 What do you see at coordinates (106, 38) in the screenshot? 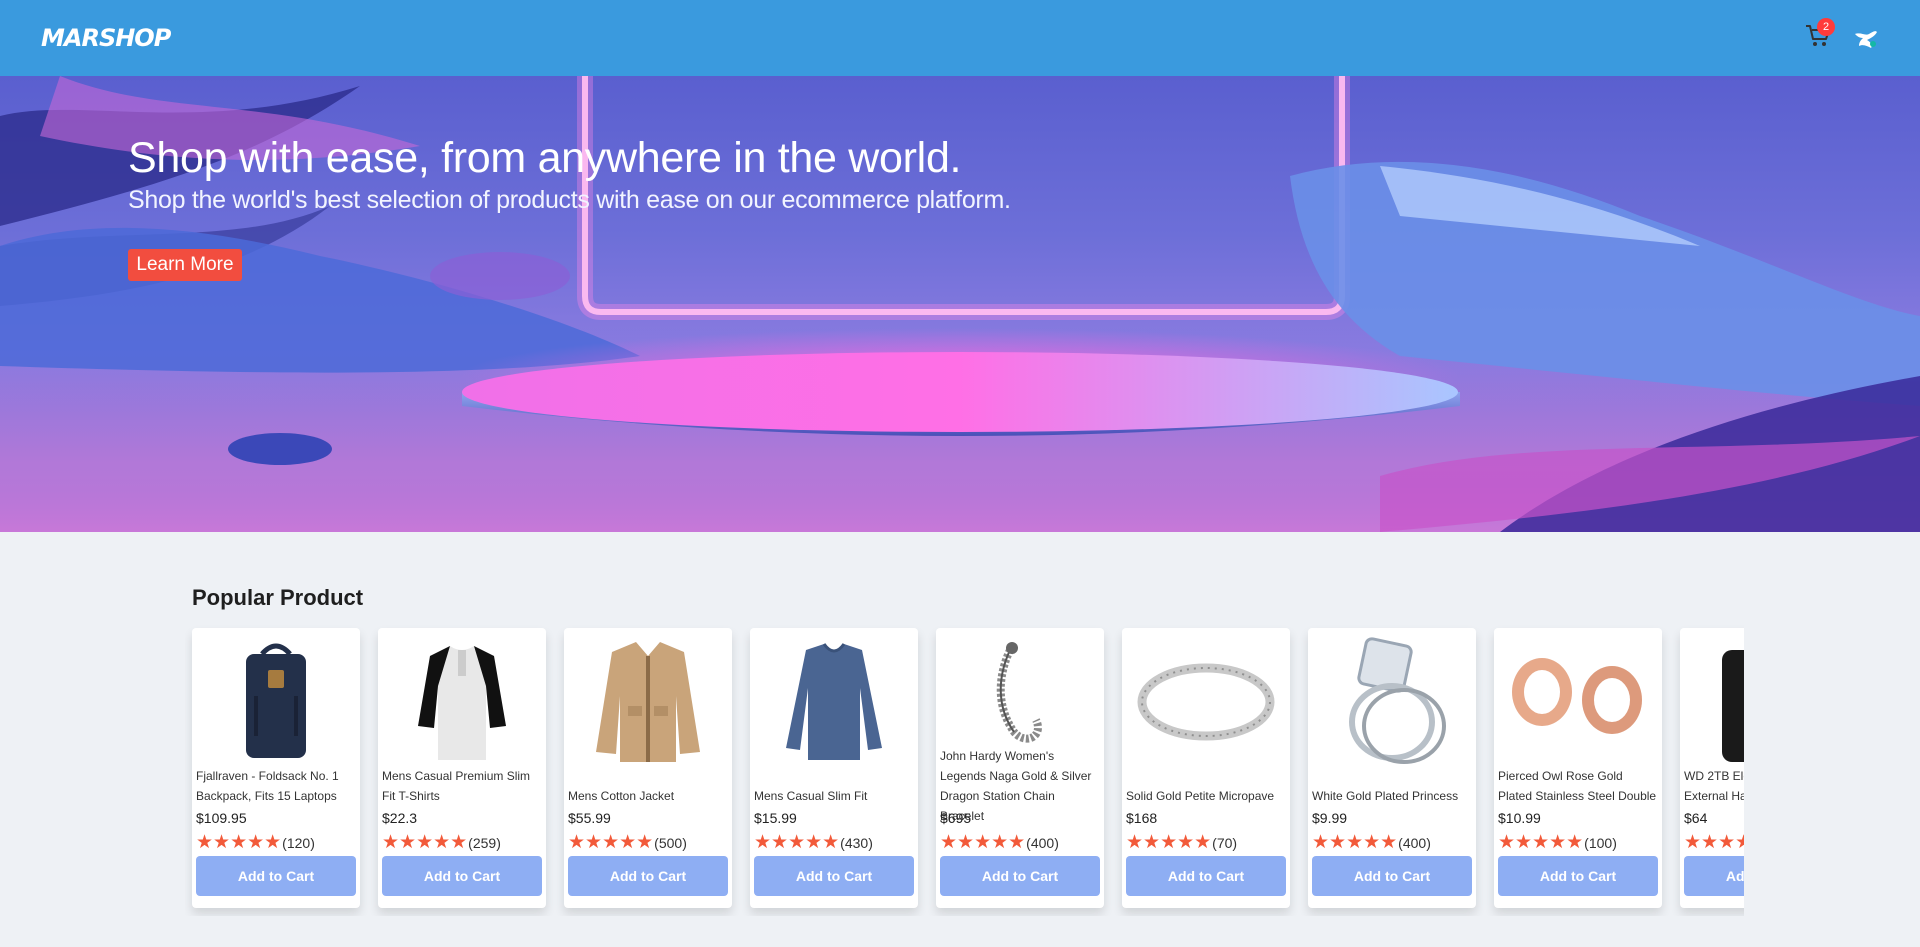
I see `marshop-logo: MARSHOP` at bounding box center [106, 38].